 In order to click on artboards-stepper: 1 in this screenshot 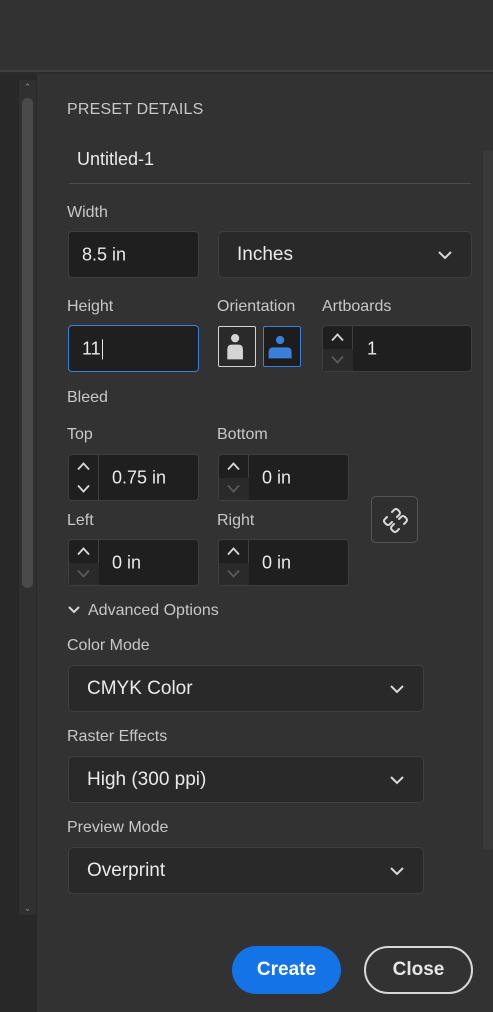, I will do `click(397, 348)`.